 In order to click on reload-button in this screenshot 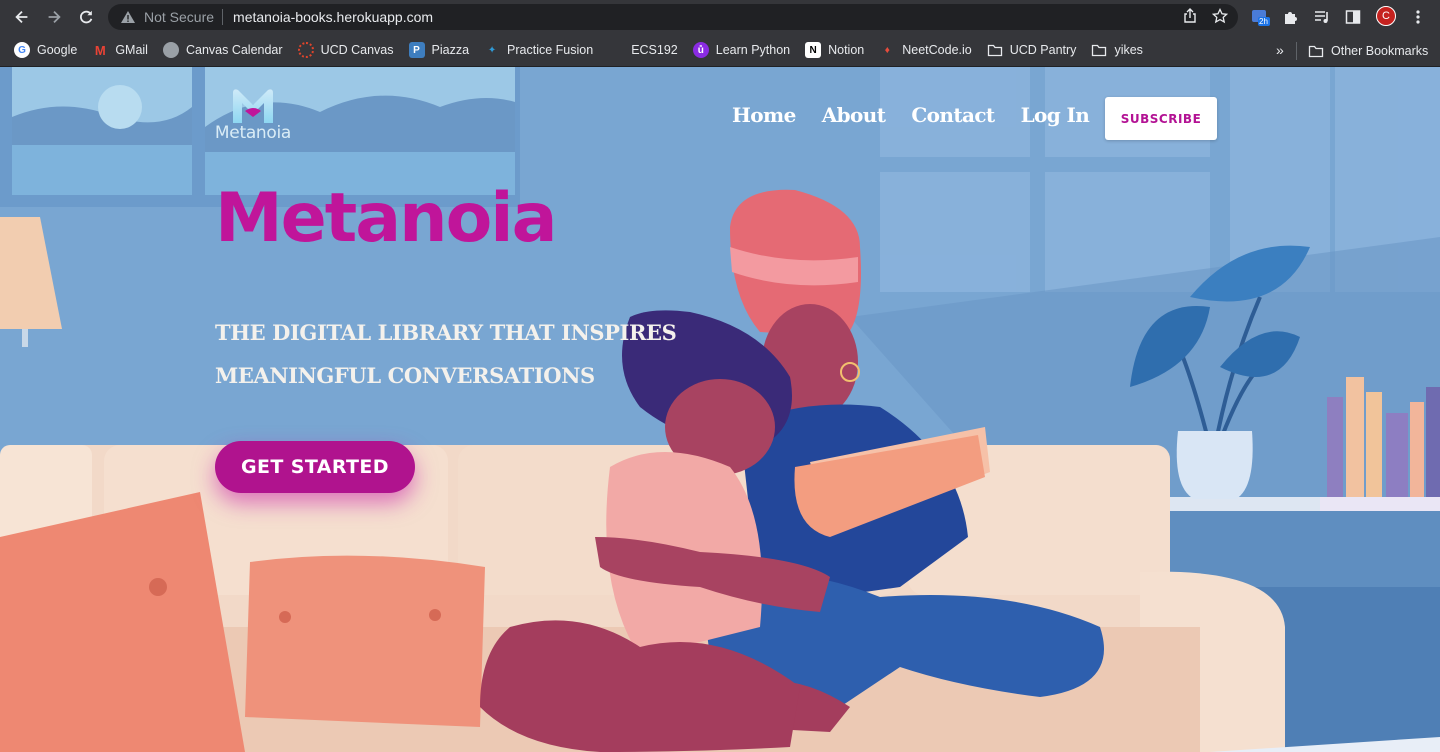, I will do `click(86, 17)`.